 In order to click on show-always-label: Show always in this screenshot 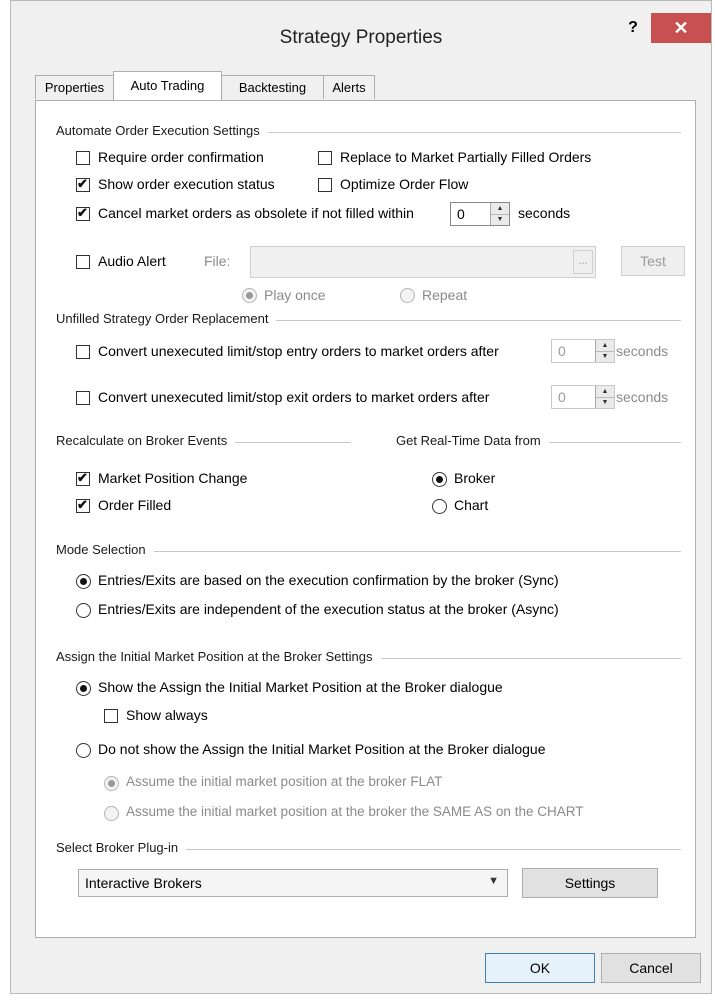, I will do `click(167, 715)`.